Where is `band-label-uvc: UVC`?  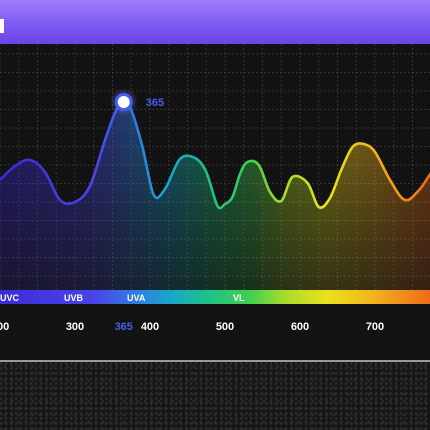 band-label-uvc: UVC is located at coordinates (10, 298).